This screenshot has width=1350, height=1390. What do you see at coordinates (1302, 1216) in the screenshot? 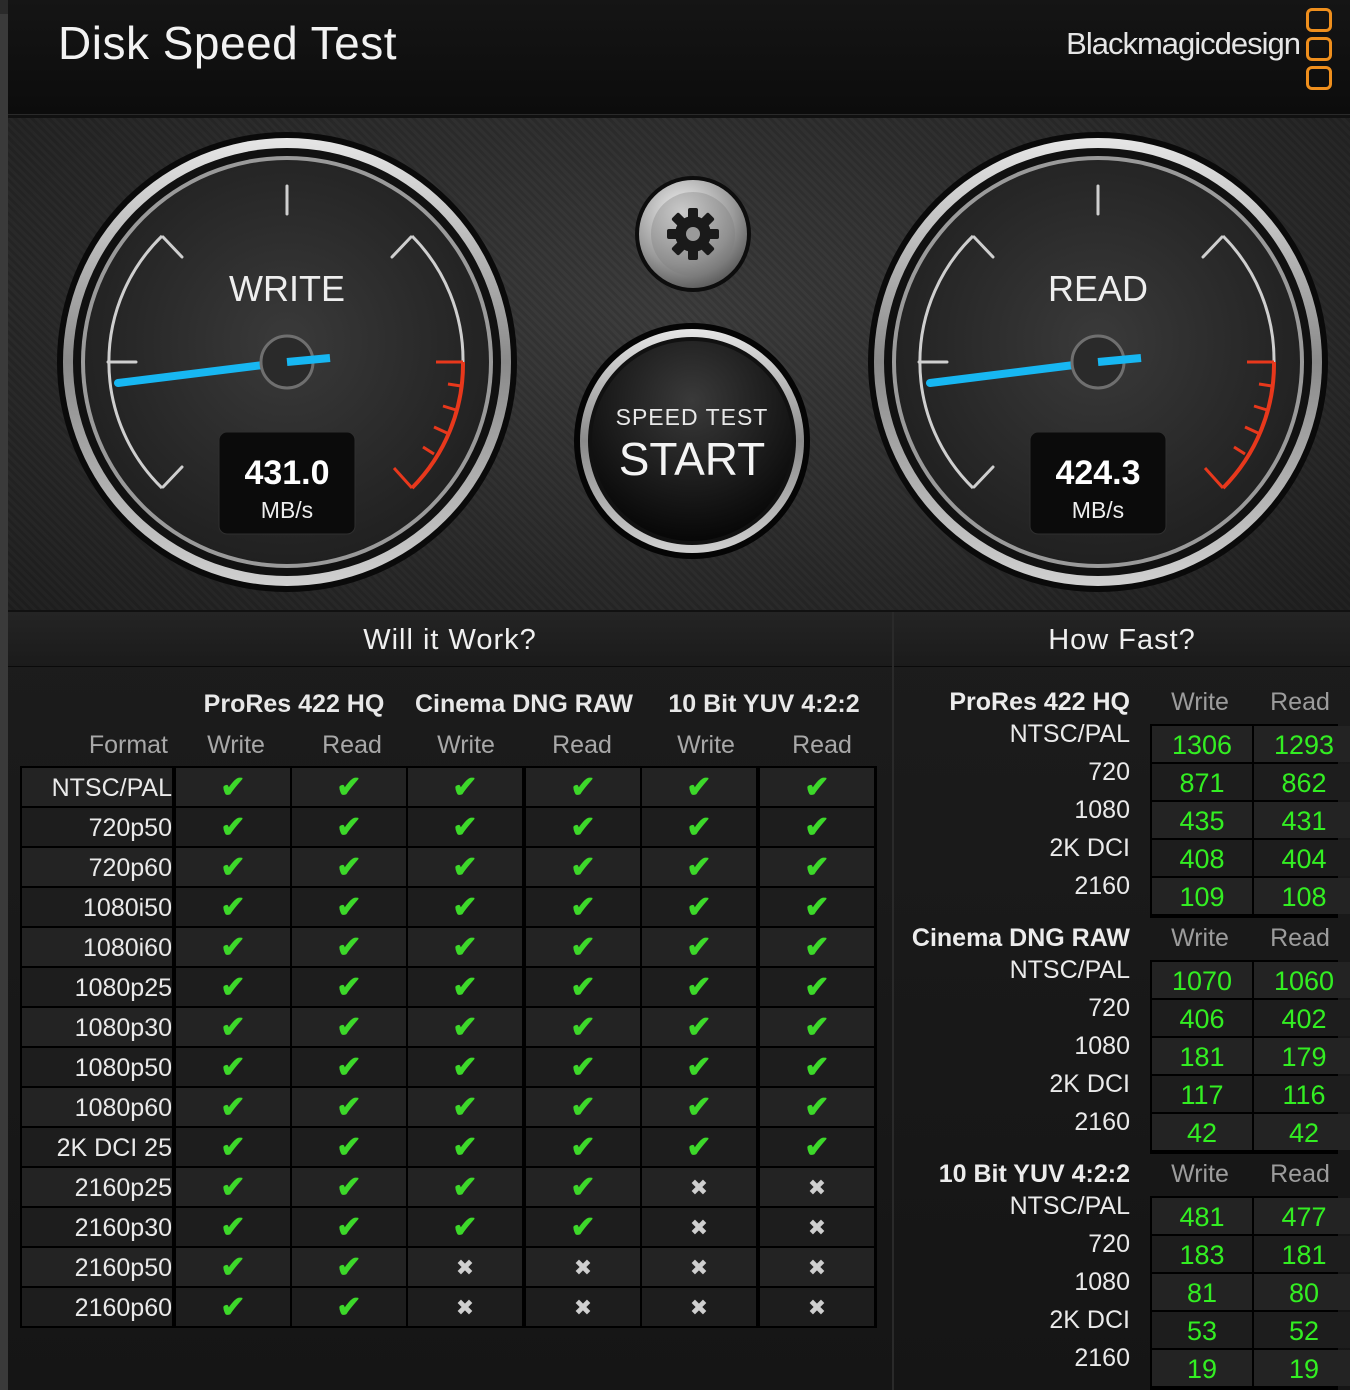
I see `how-fast-read-value: 477` at bounding box center [1302, 1216].